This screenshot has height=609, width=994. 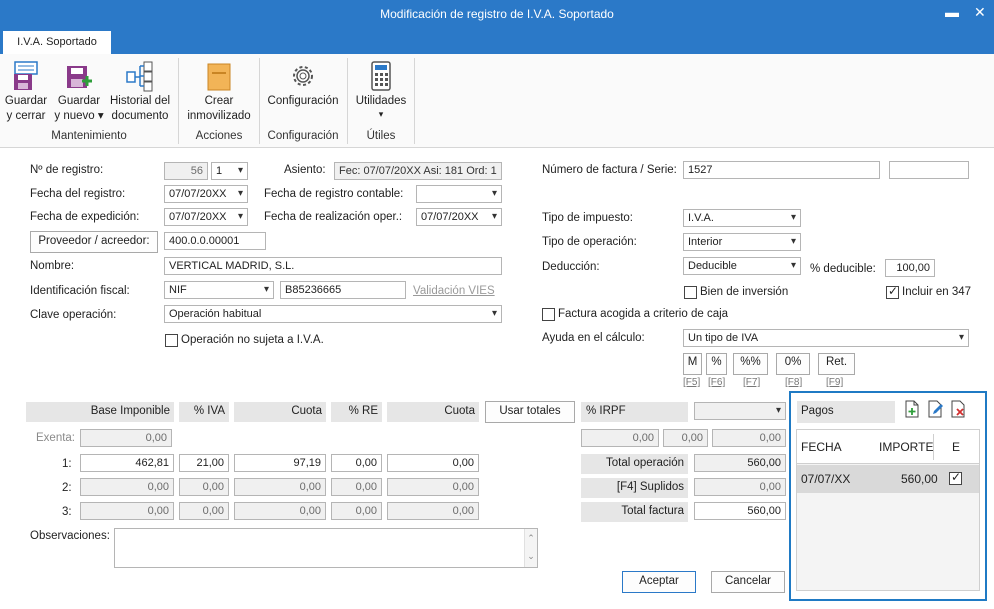 What do you see at coordinates (936, 409) in the screenshot?
I see `edit-document-icon` at bounding box center [936, 409].